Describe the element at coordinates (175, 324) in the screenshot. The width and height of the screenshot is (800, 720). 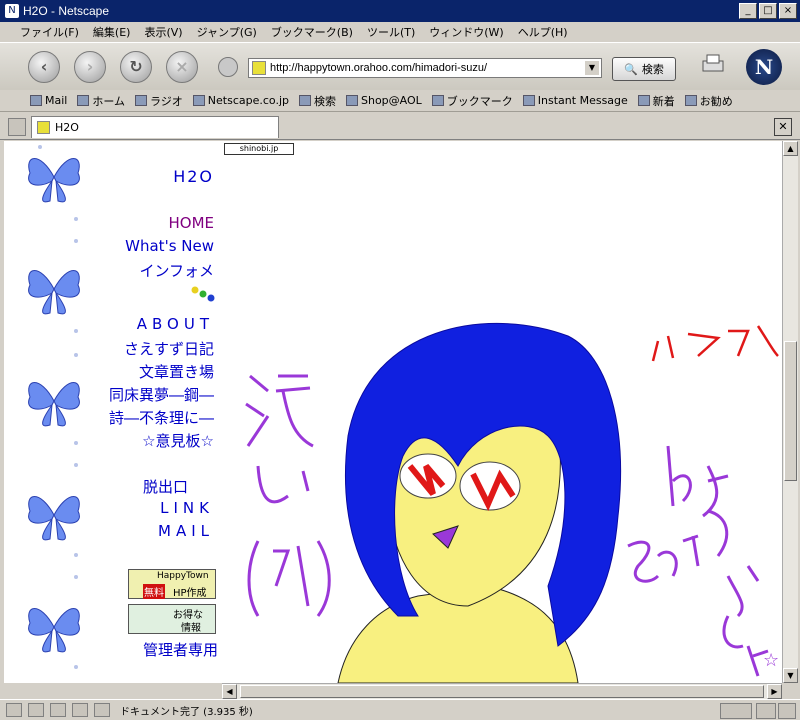
I see `link-about: ABOUT` at that location.